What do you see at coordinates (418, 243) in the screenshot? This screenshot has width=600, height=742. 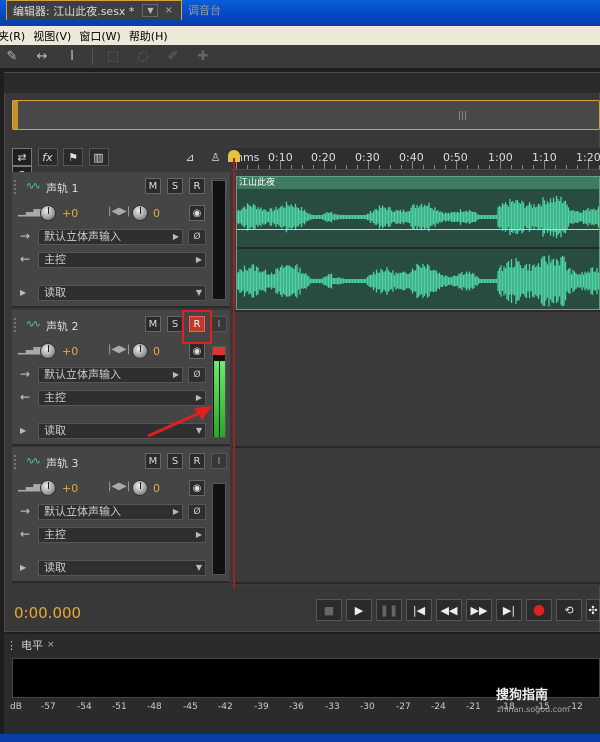 I see `audio-clip: 江山此夜` at bounding box center [418, 243].